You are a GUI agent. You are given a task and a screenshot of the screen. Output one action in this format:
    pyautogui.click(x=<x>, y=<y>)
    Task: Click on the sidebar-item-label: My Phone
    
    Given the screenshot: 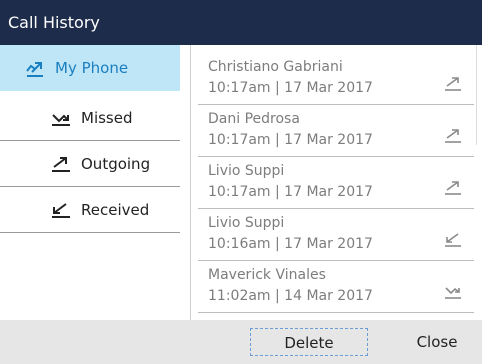 What is the action you would take?
    pyautogui.click(x=92, y=68)
    